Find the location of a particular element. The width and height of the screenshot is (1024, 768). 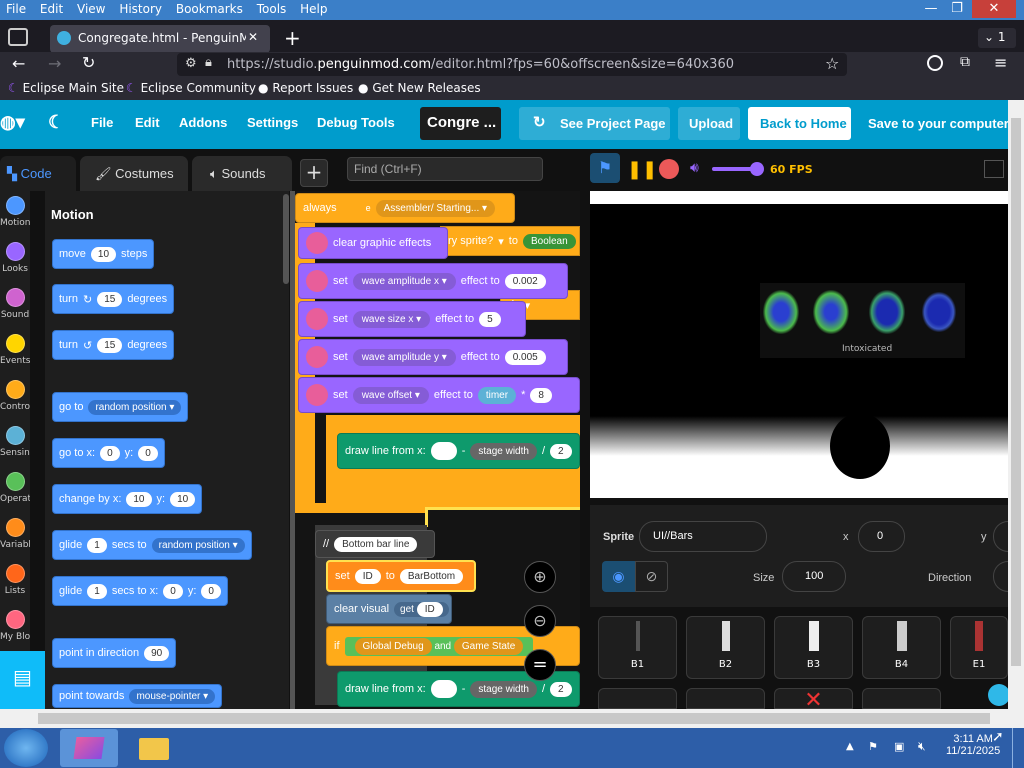

boolean-reporter: Boolean is located at coordinates (549, 241).